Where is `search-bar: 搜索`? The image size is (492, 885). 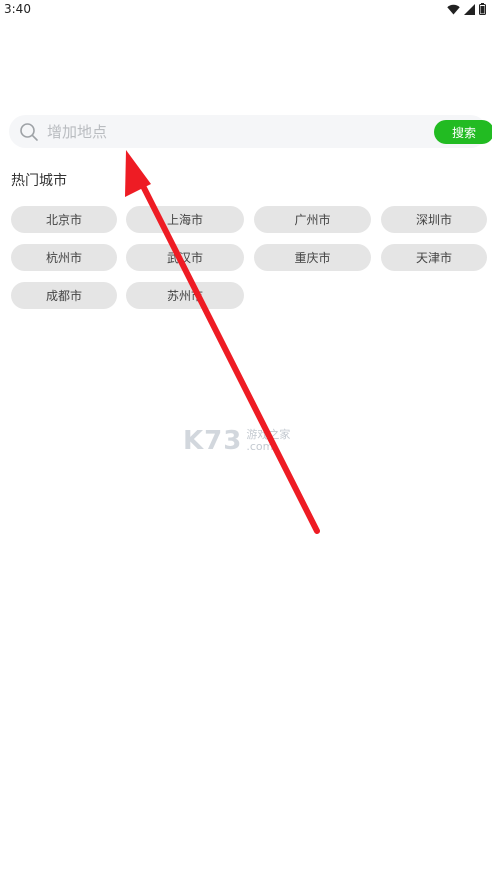 search-bar: 搜索 is located at coordinates (250, 131).